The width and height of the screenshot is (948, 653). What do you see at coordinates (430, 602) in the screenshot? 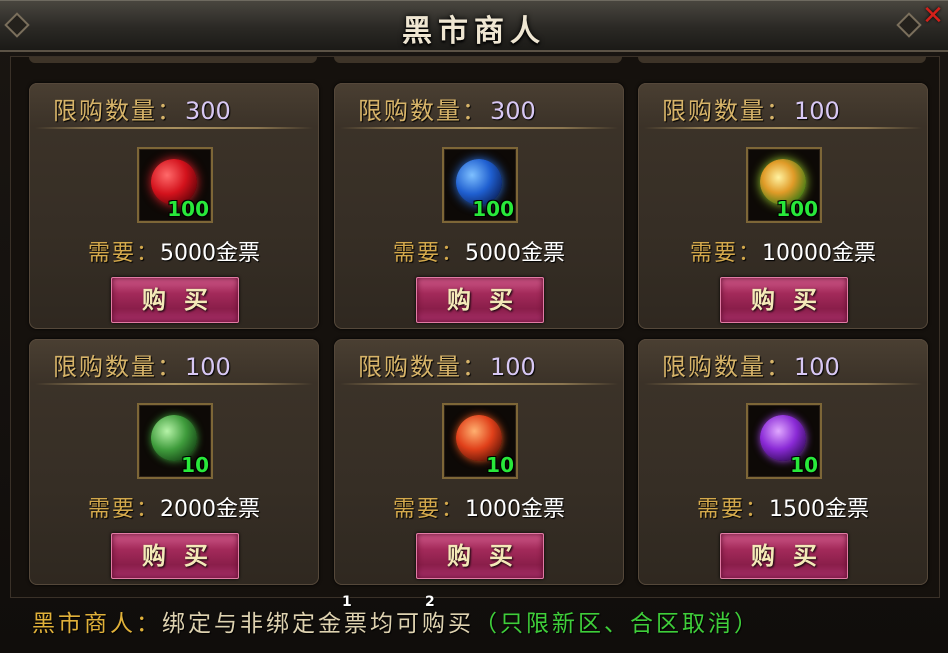
I see `marker-2: 2` at bounding box center [430, 602].